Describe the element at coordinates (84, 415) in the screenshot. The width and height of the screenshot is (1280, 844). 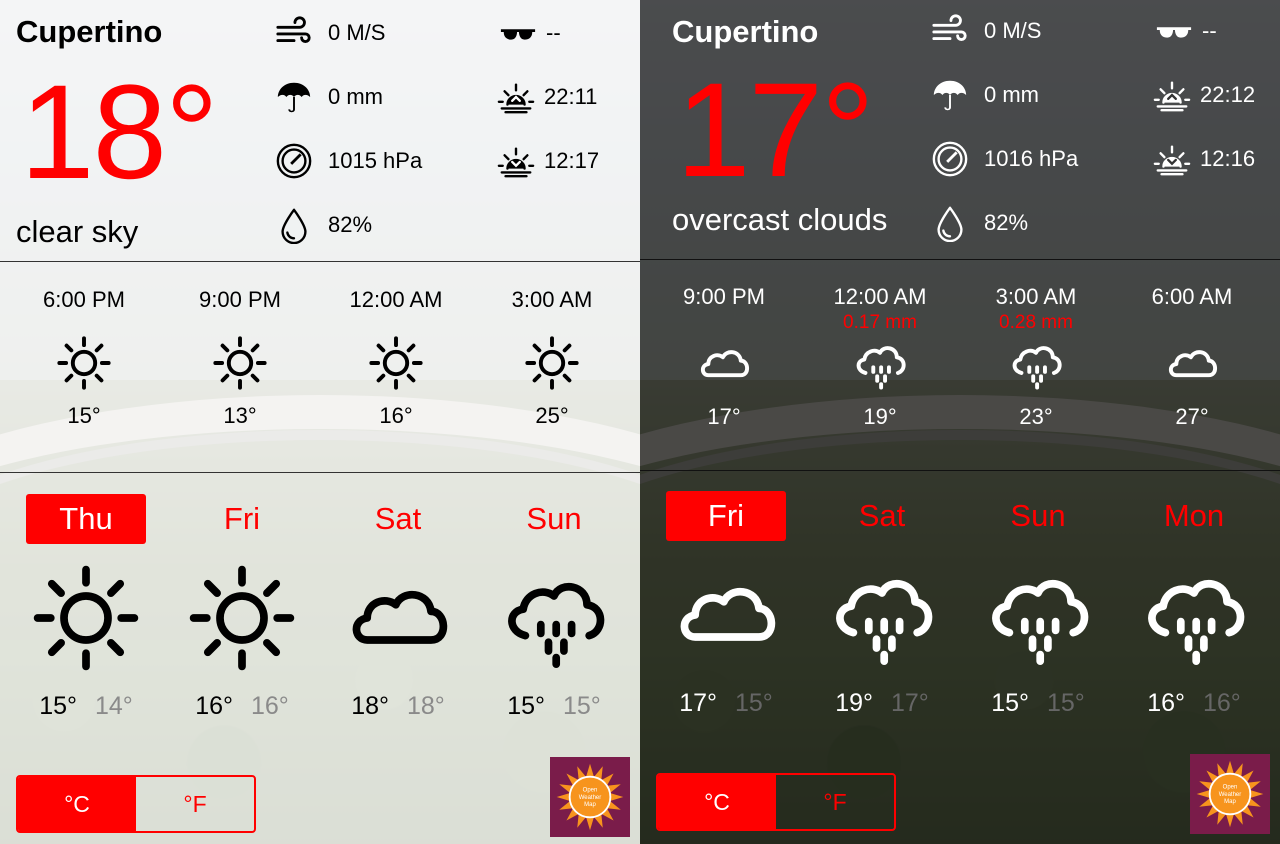
I see `hourly-temp: 15°` at that location.